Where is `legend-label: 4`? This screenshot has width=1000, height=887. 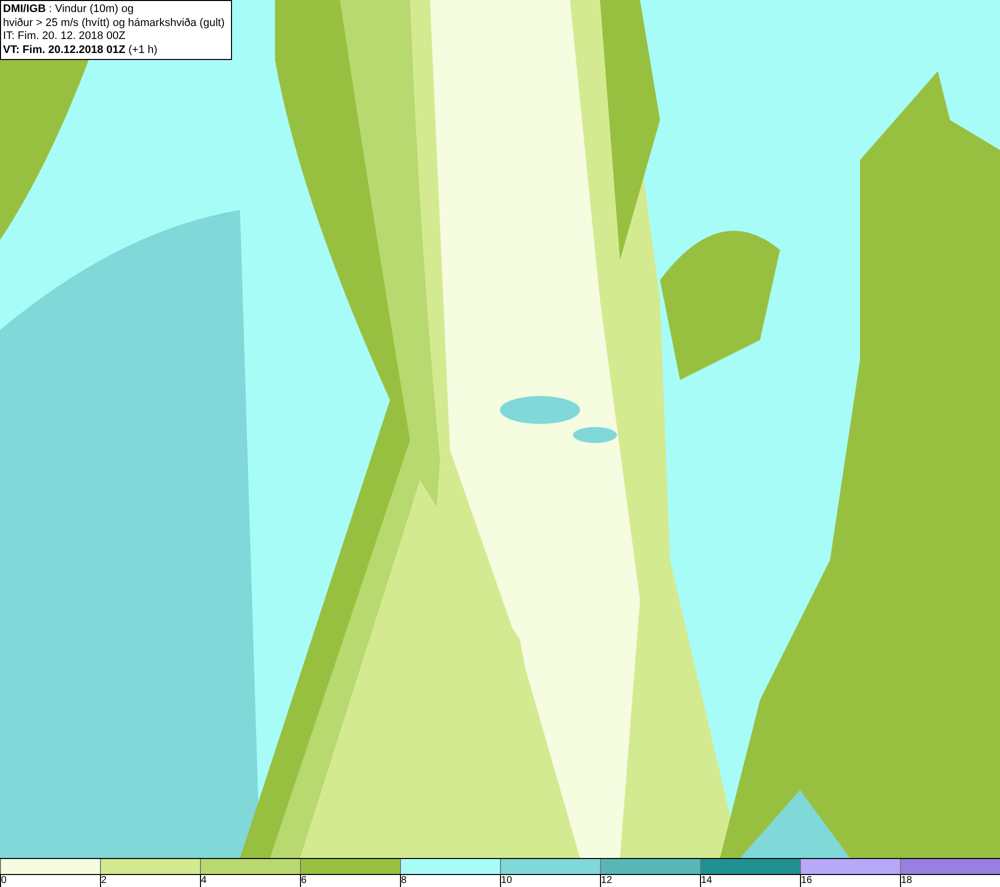 legend-label: 4 is located at coordinates (204, 881).